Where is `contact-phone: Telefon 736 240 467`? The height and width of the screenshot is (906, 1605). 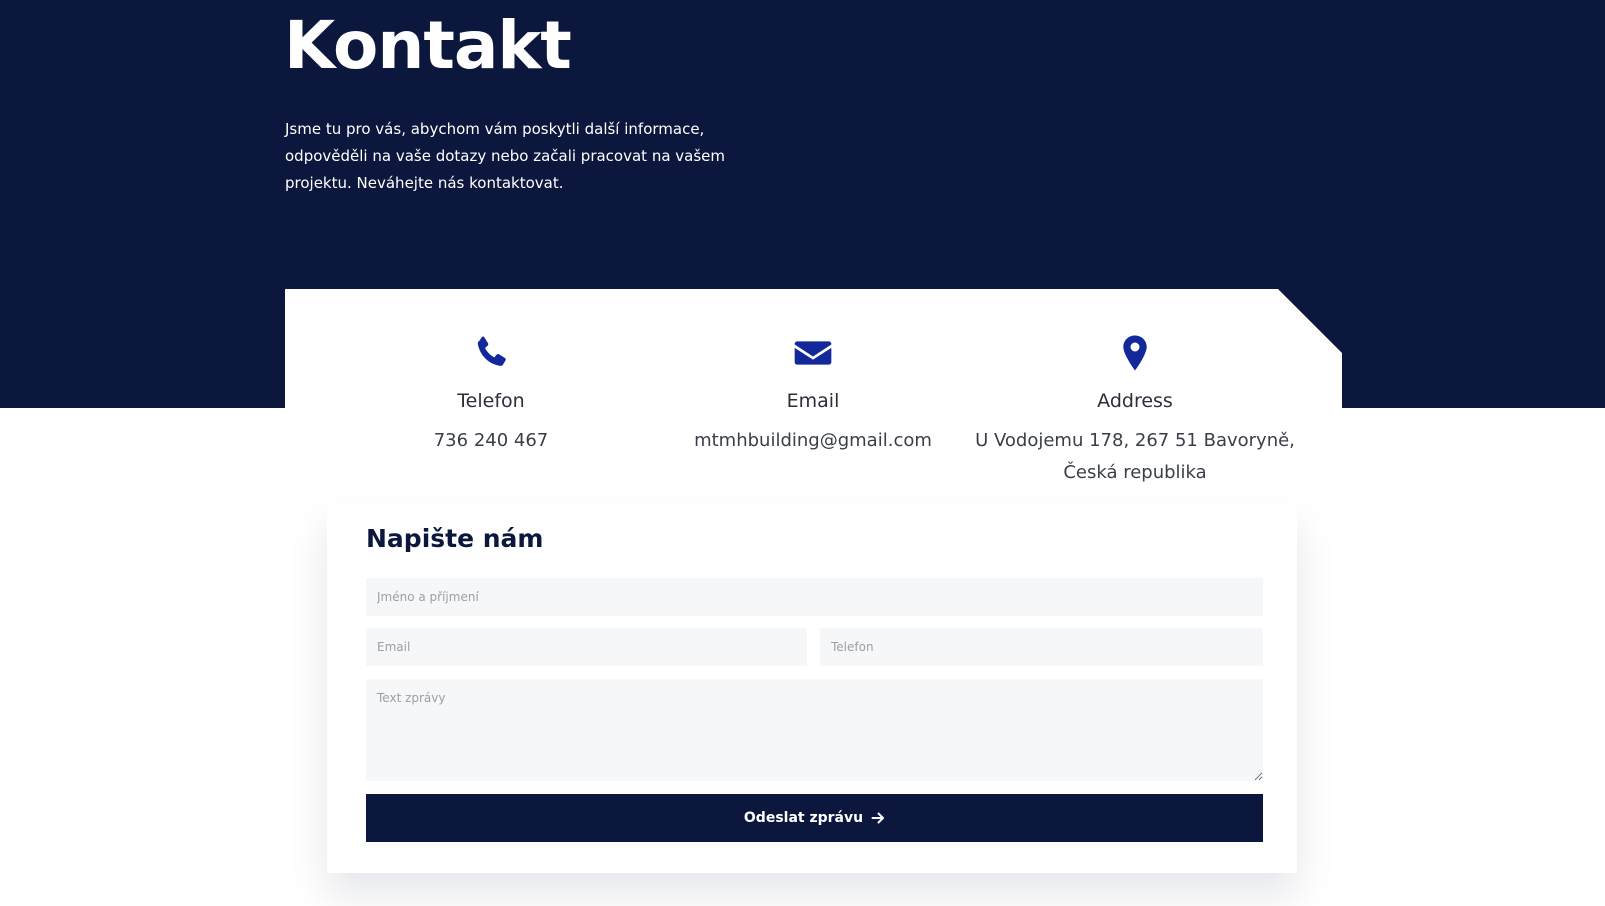
contact-phone: Telefon 736 240 467 is located at coordinates (491, 395).